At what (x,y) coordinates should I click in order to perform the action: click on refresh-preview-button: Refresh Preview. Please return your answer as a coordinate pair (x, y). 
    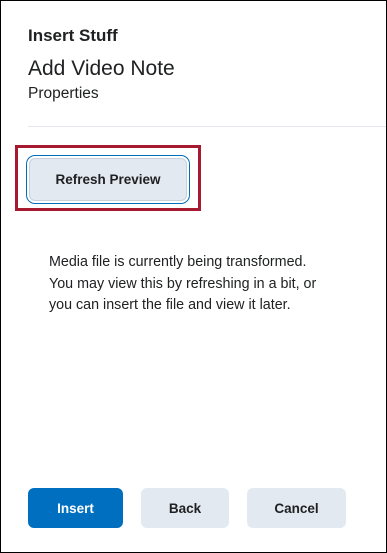
    Looking at the image, I should click on (108, 179).